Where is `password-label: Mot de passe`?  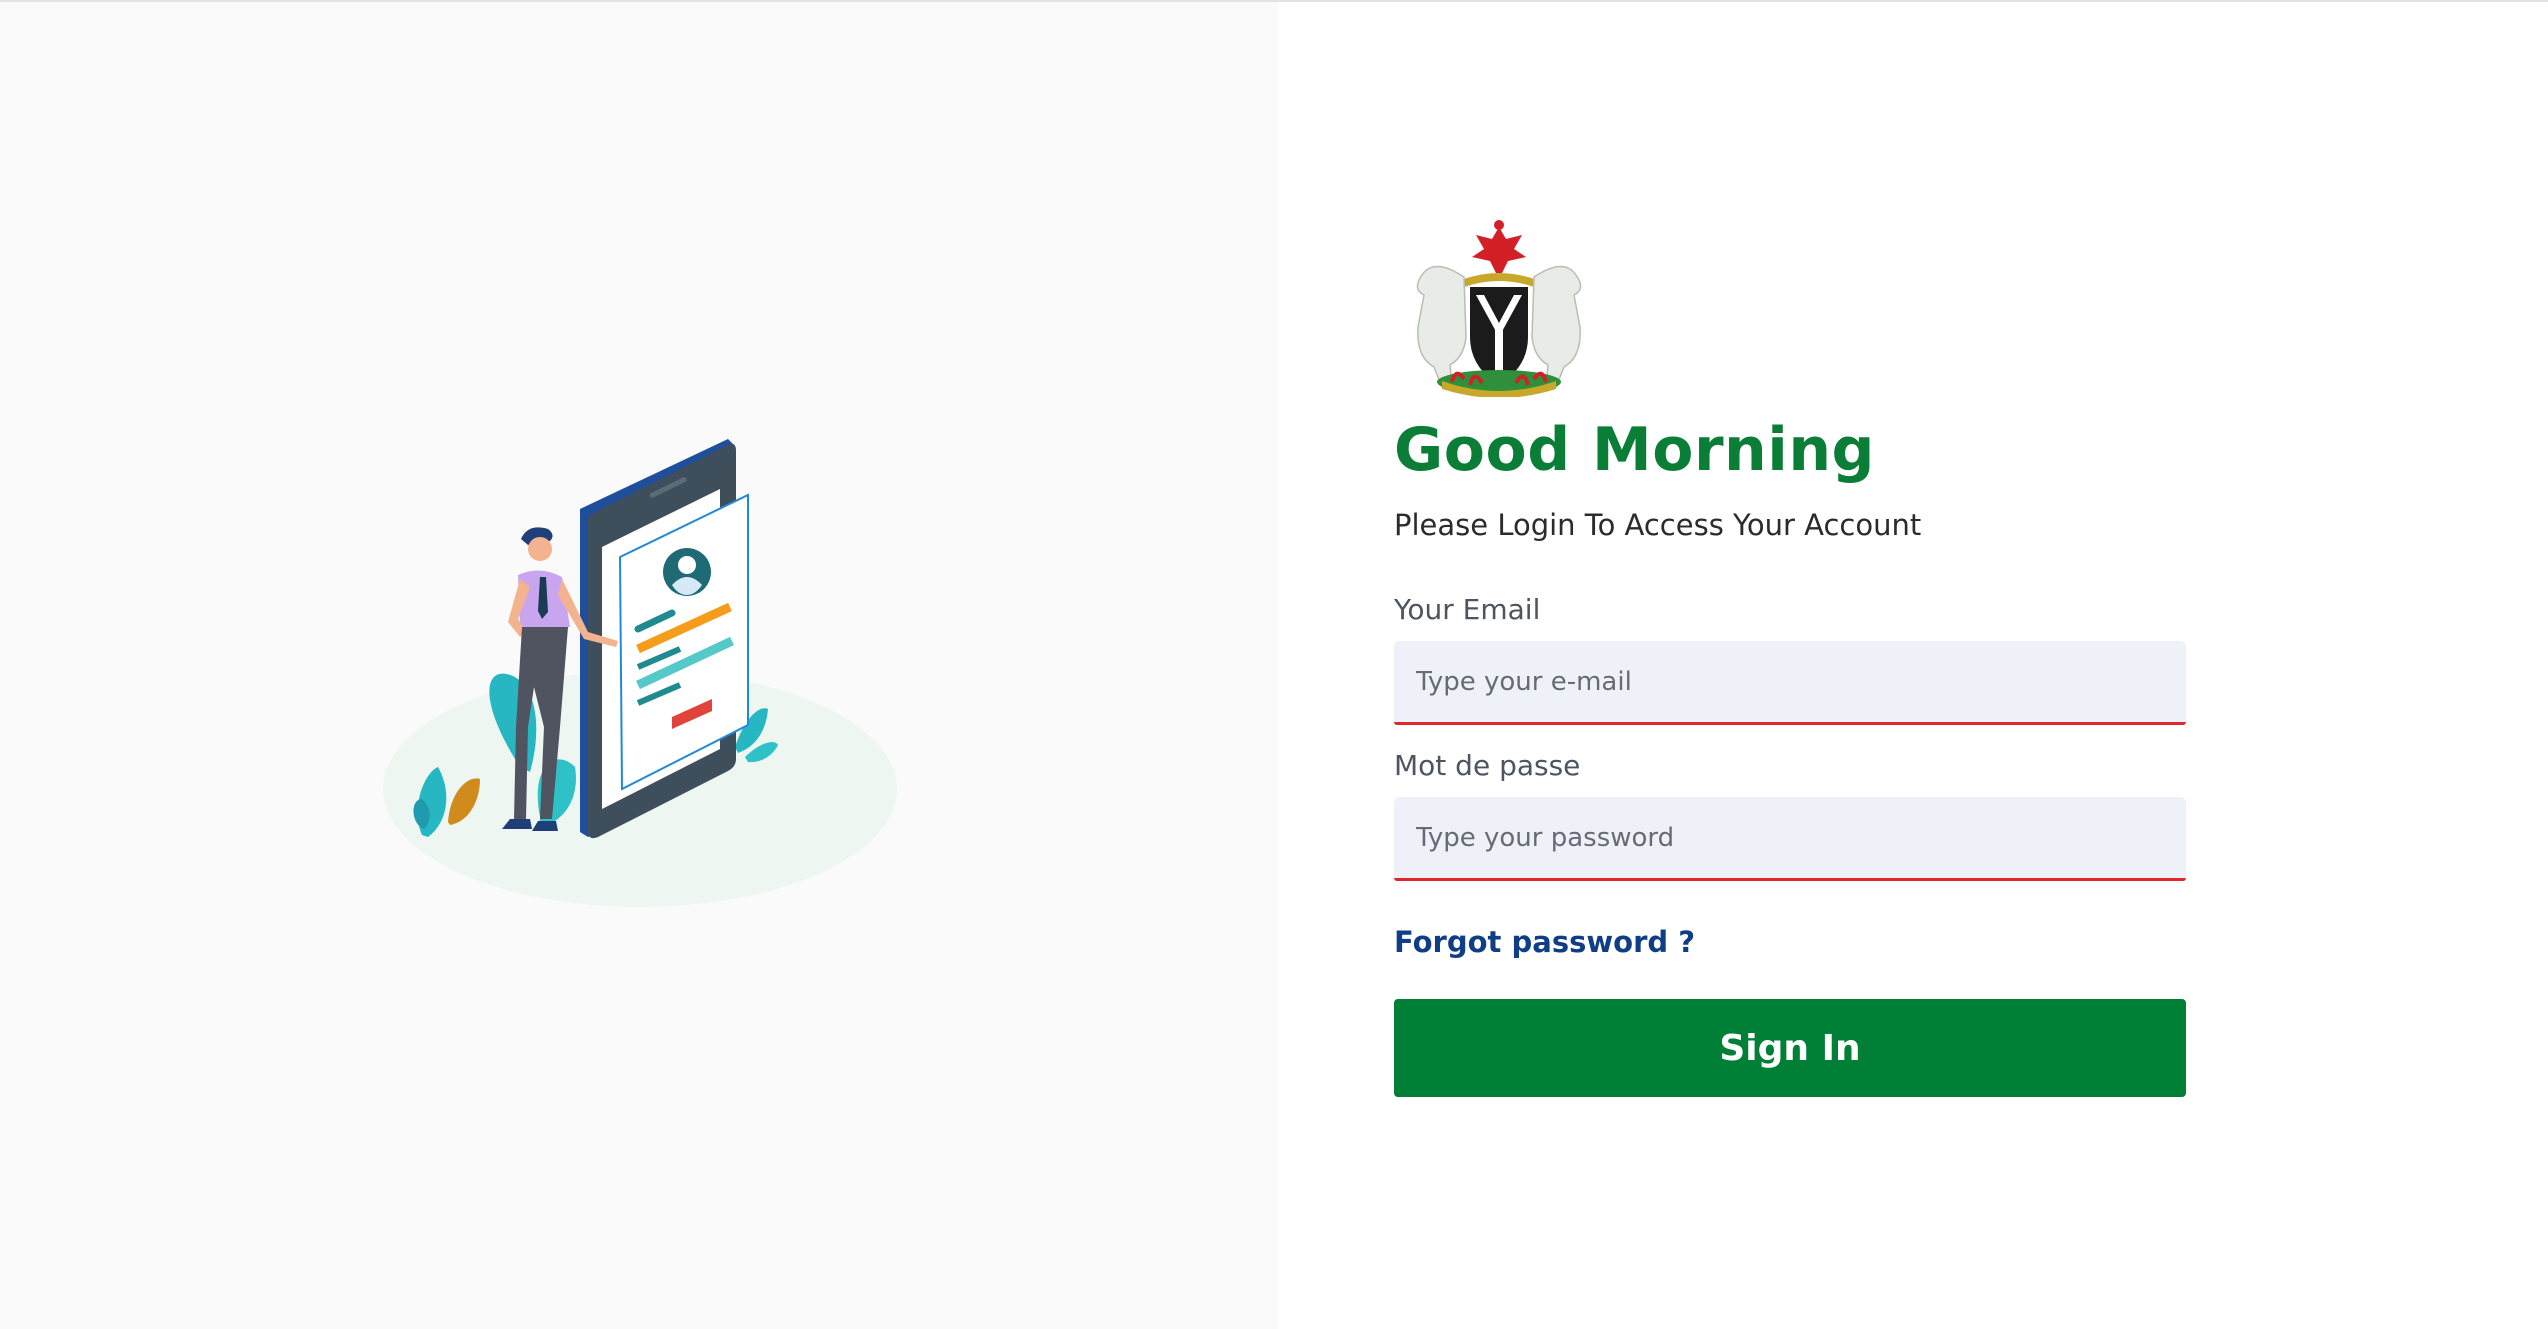 password-label: Mot de passe is located at coordinates (1487, 765).